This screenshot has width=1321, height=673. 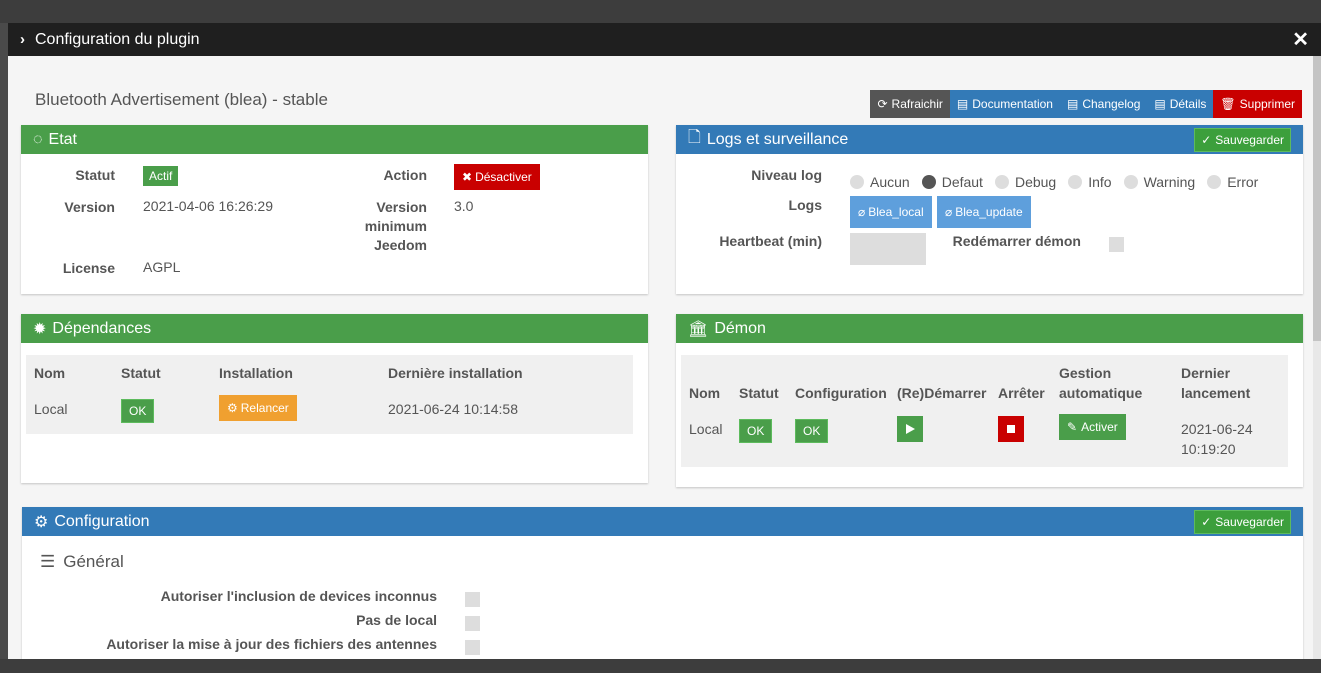 I want to click on relancer-label: Relancer, so click(x=264, y=408).